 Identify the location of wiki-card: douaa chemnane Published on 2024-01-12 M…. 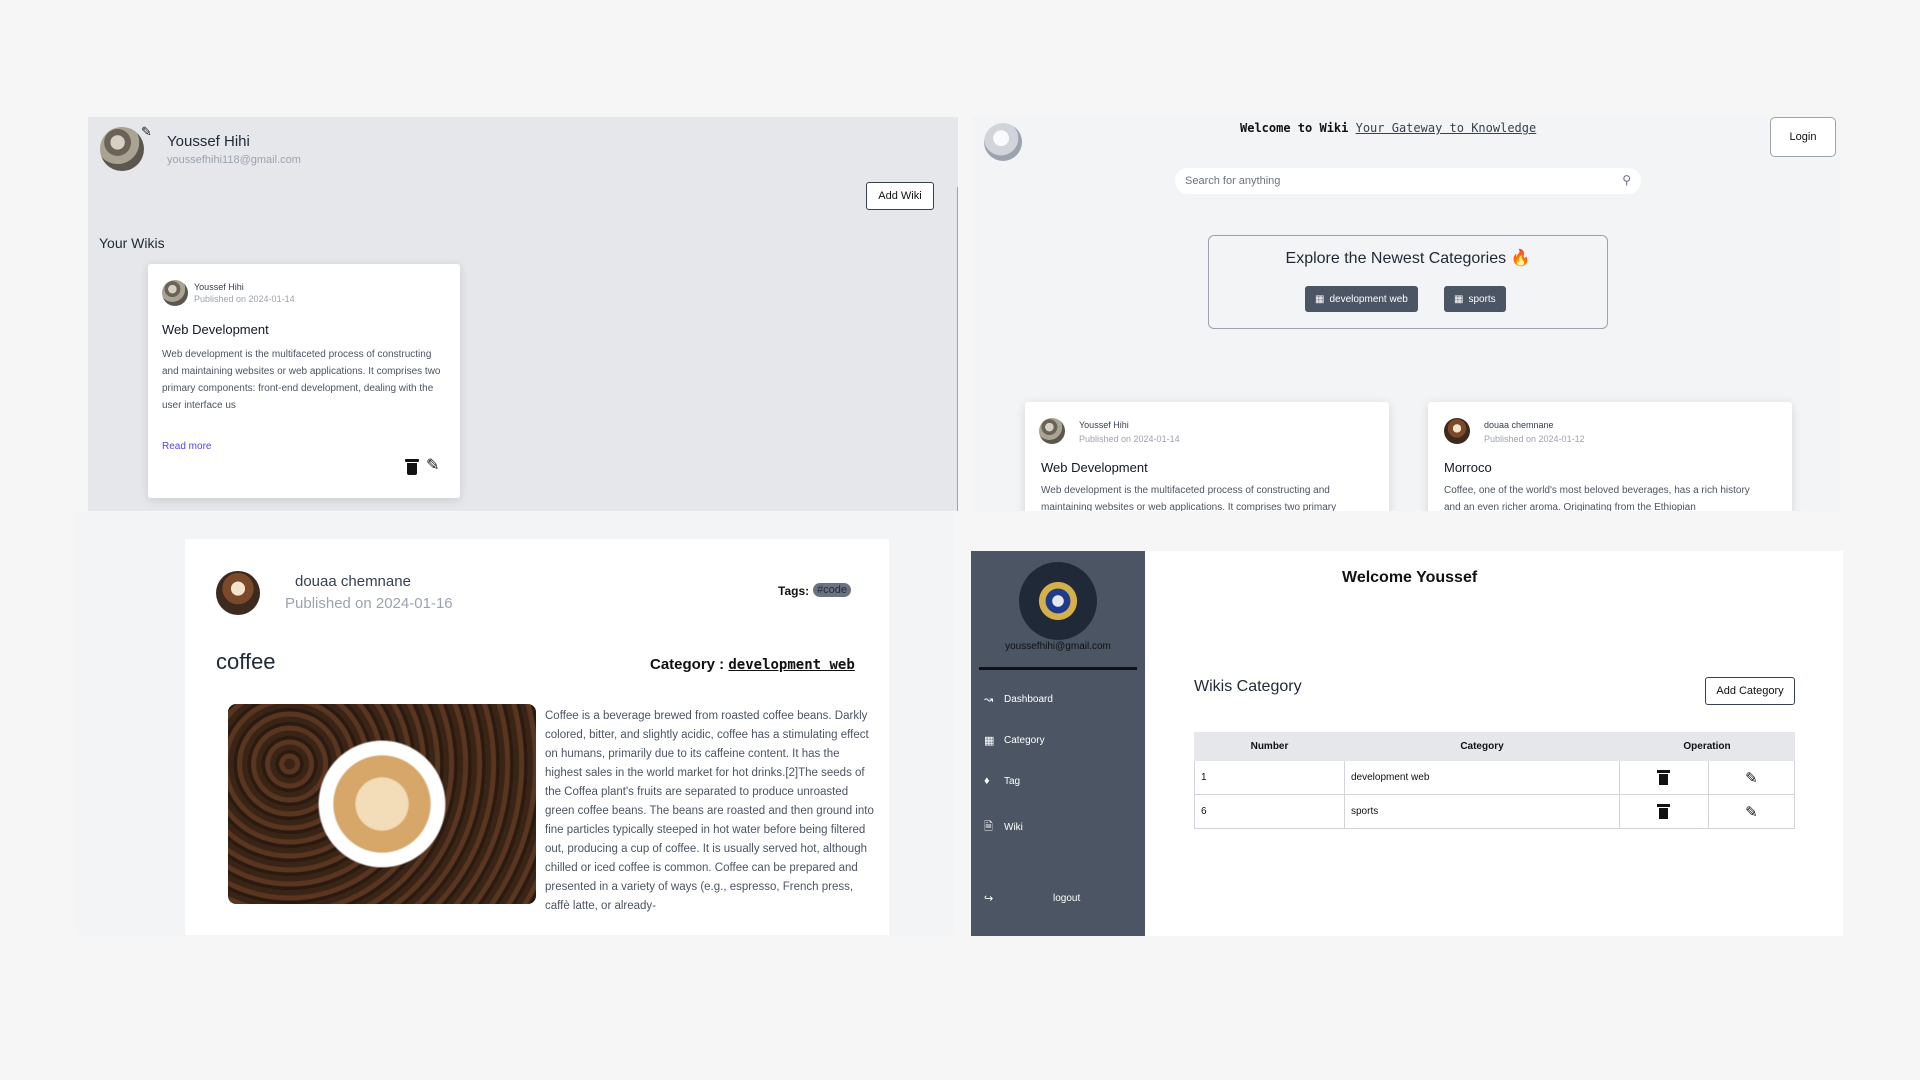
(1610, 456).